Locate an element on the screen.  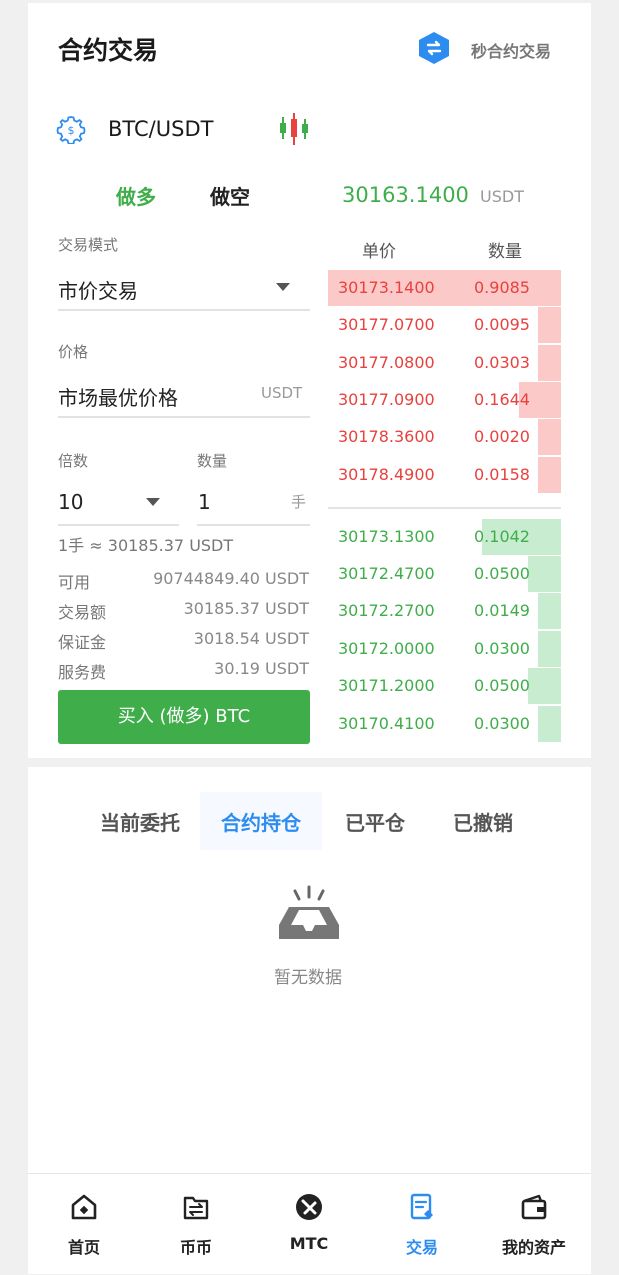
bid-qty: 0.0500 is located at coordinates (502, 685).